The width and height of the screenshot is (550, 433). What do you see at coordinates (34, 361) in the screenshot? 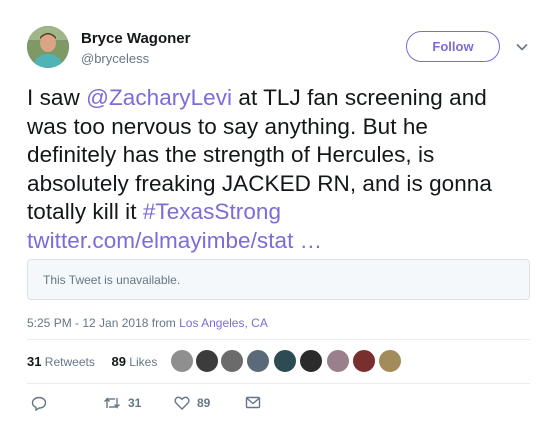
I see `retweets-count: 31` at bounding box center [34, 361].